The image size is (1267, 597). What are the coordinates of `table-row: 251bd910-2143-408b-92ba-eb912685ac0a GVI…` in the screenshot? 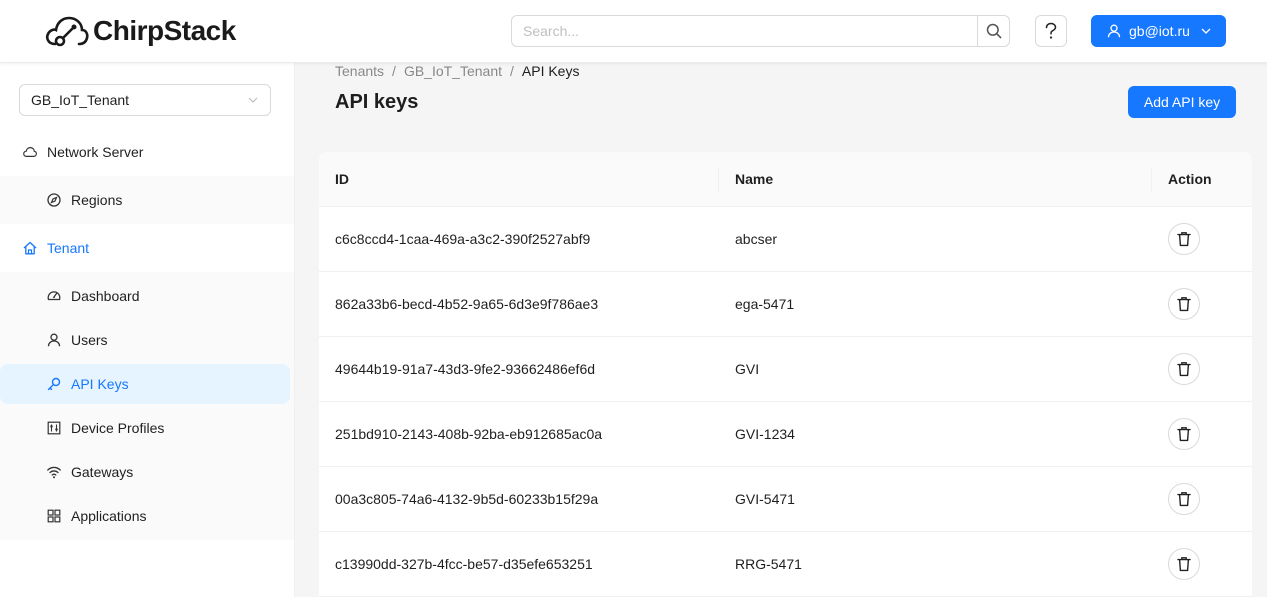 It's located at (785, 434).